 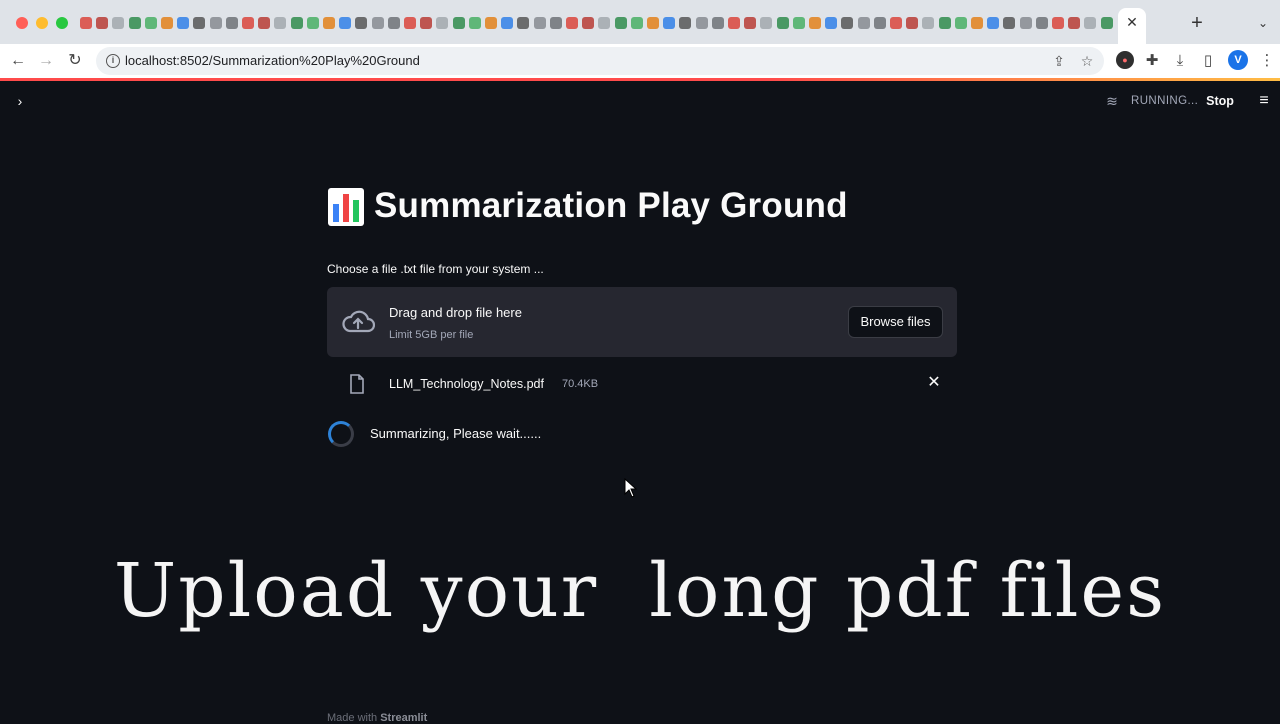 What do you see at coordinates (431, 335) in the screenshot?
I see `dropzone-limit: Limit 5GB per file` at bounding box center [431, 335].